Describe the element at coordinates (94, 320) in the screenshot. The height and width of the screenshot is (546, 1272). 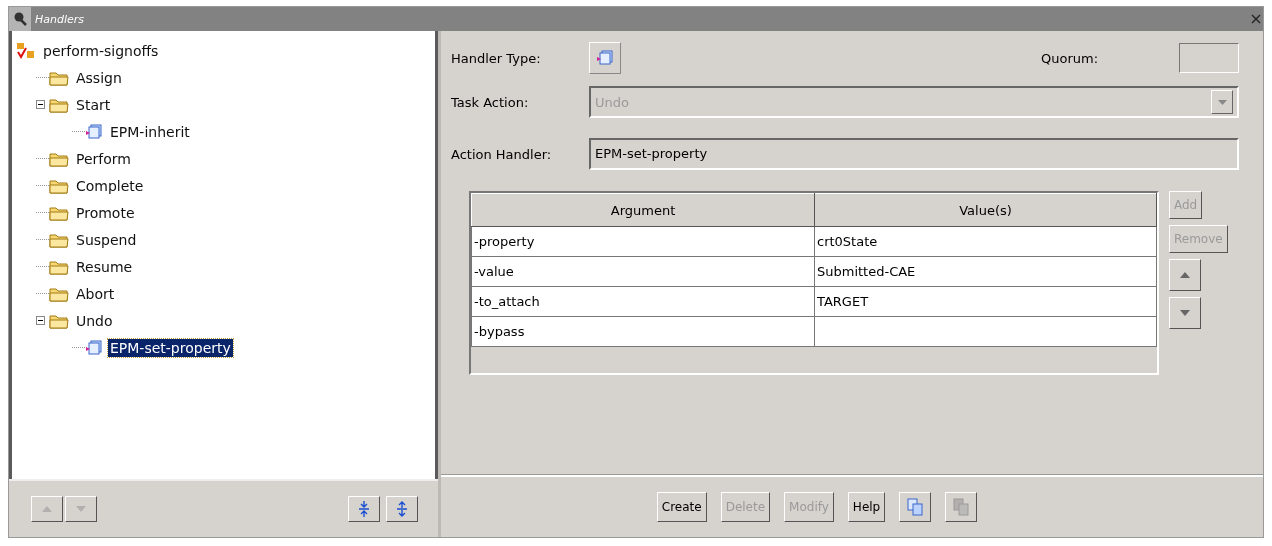
I see `tree-item: Undo` at that location.